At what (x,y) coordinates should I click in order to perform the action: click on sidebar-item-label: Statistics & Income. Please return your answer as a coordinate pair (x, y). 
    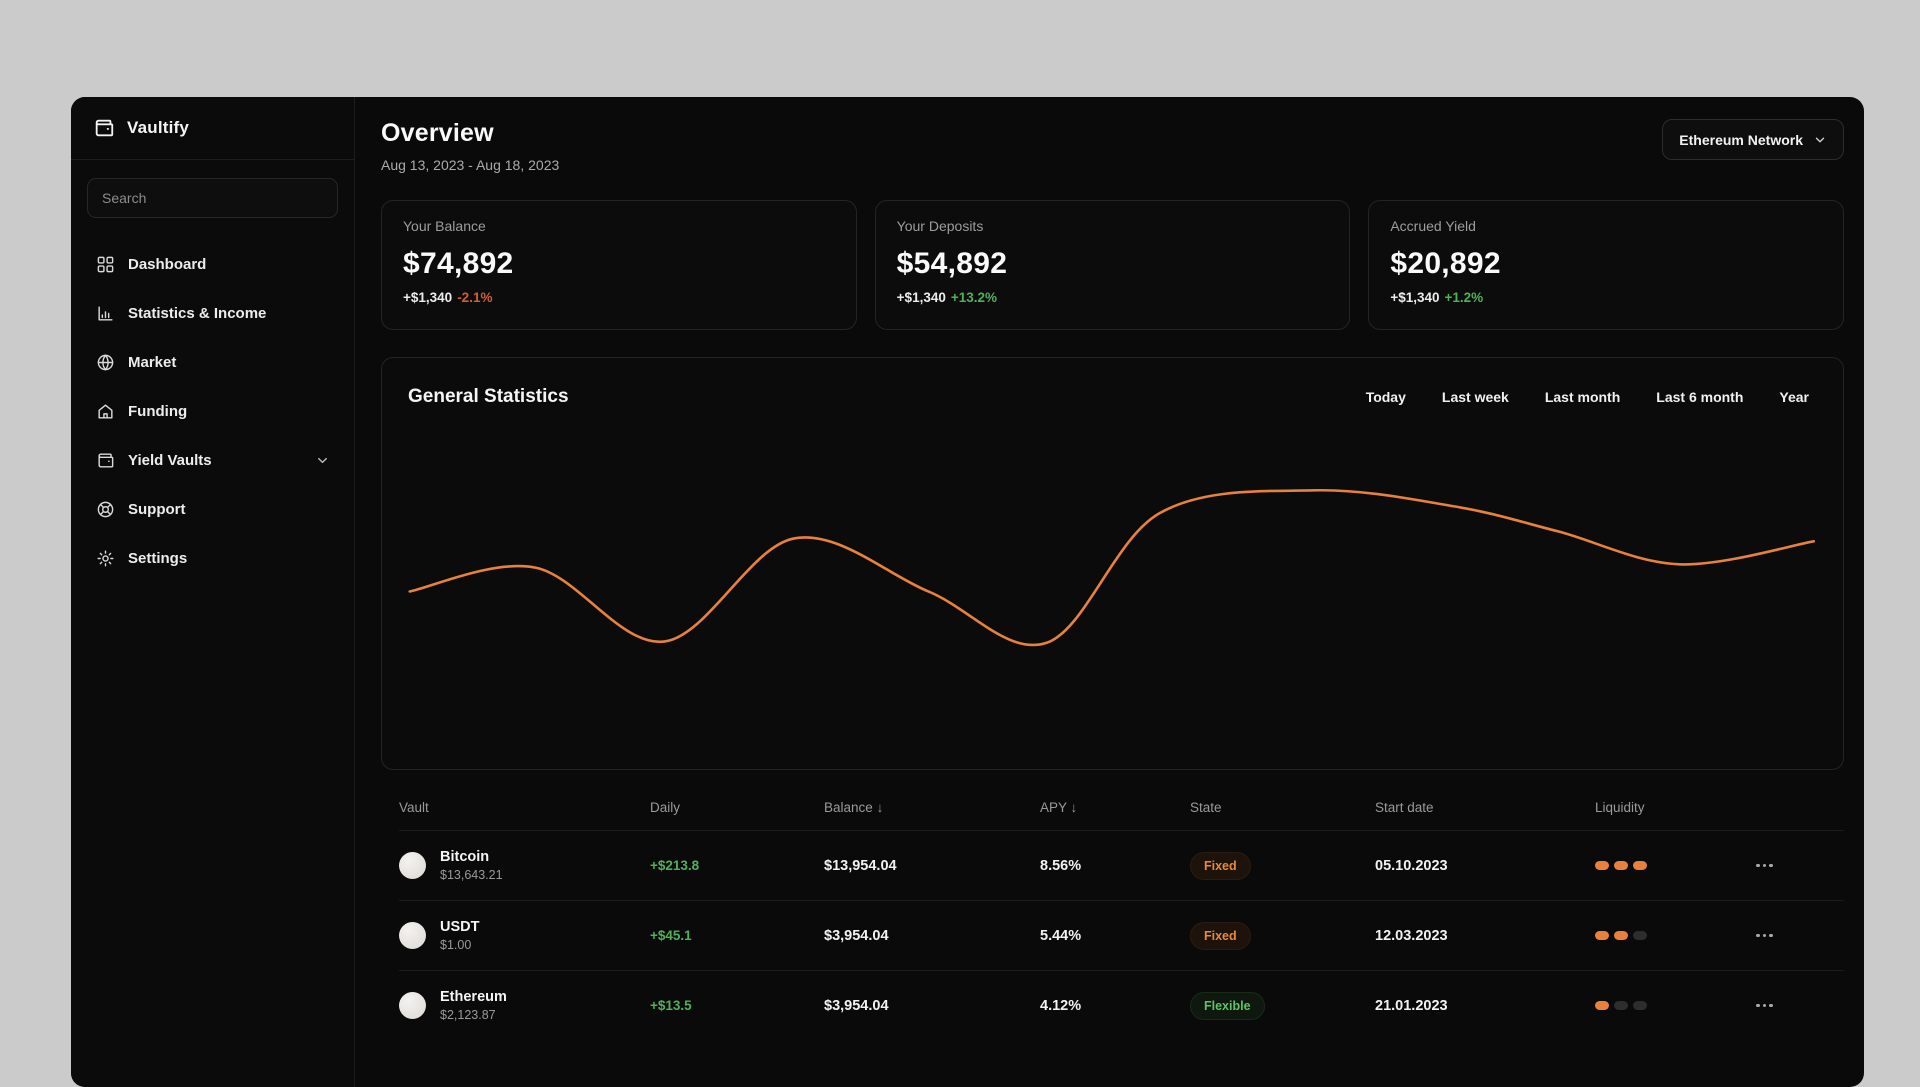
    Looking at the image, I should click on (197, 313).